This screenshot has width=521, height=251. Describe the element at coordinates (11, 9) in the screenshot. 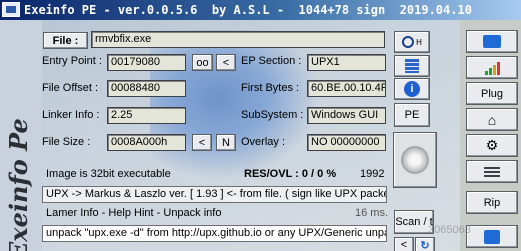

I see `app-icon` at that location.